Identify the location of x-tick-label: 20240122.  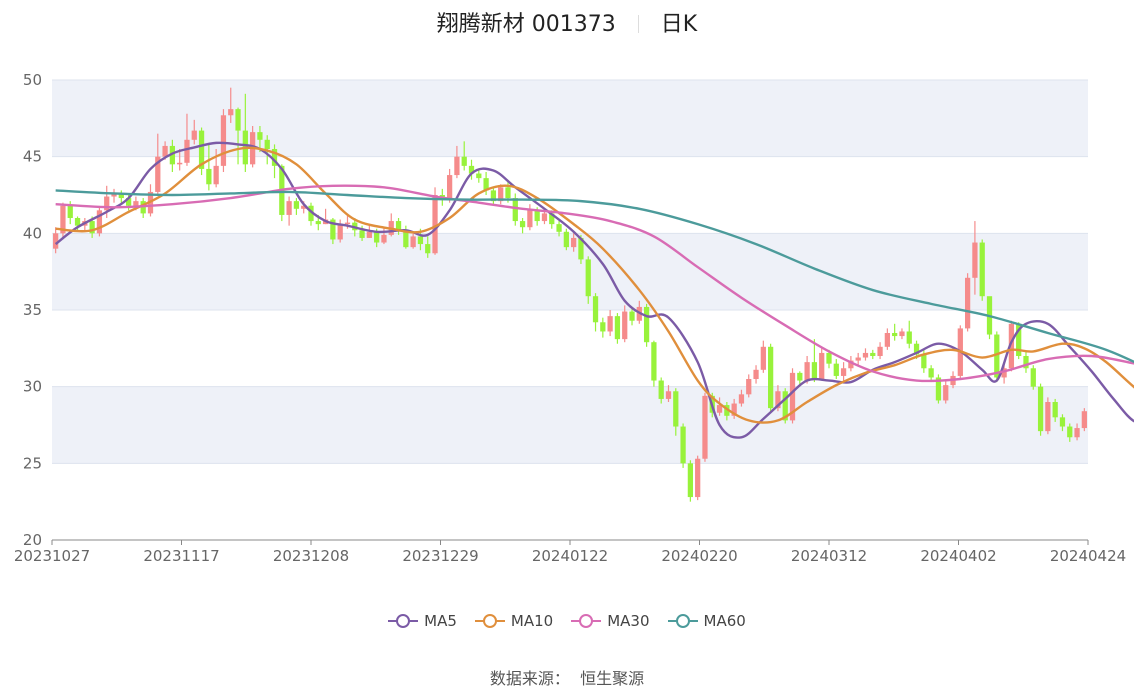
(570, 556).